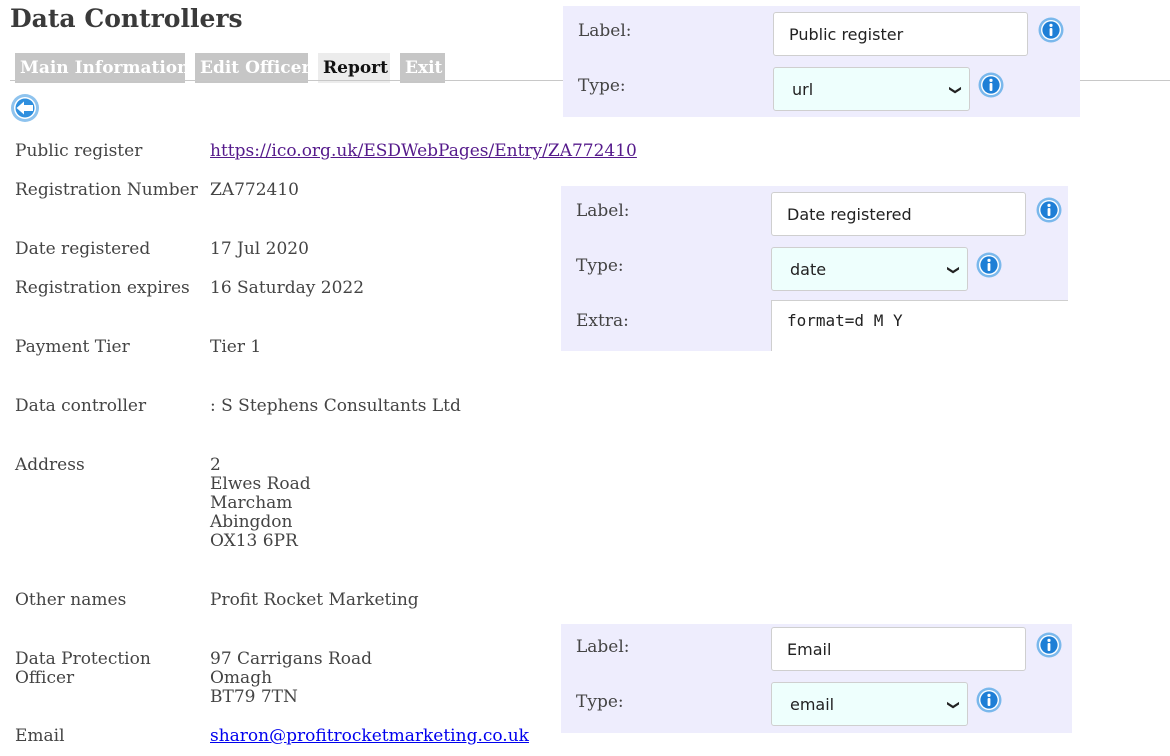  What do you see at coordinates (254, 697) in the screenshot?
I see `dpo-address-line: BT79 7TN` at bounding box center [254, 697].